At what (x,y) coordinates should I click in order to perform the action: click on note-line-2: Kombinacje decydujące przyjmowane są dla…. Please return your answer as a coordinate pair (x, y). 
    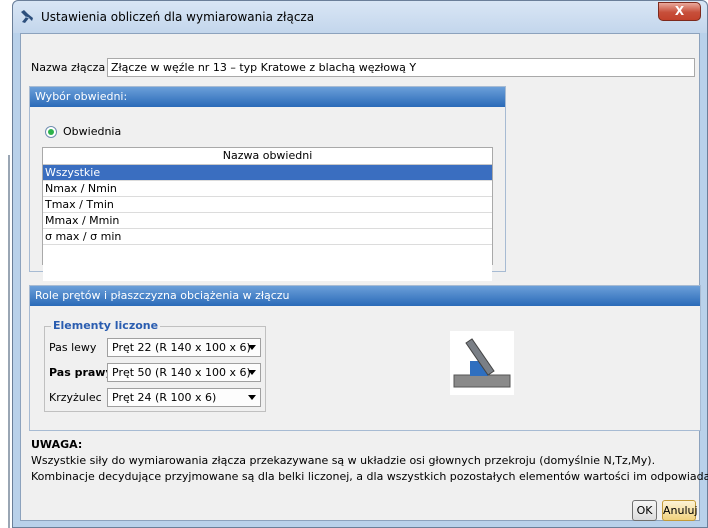
    Looking at the image, I should click on (369, 476).